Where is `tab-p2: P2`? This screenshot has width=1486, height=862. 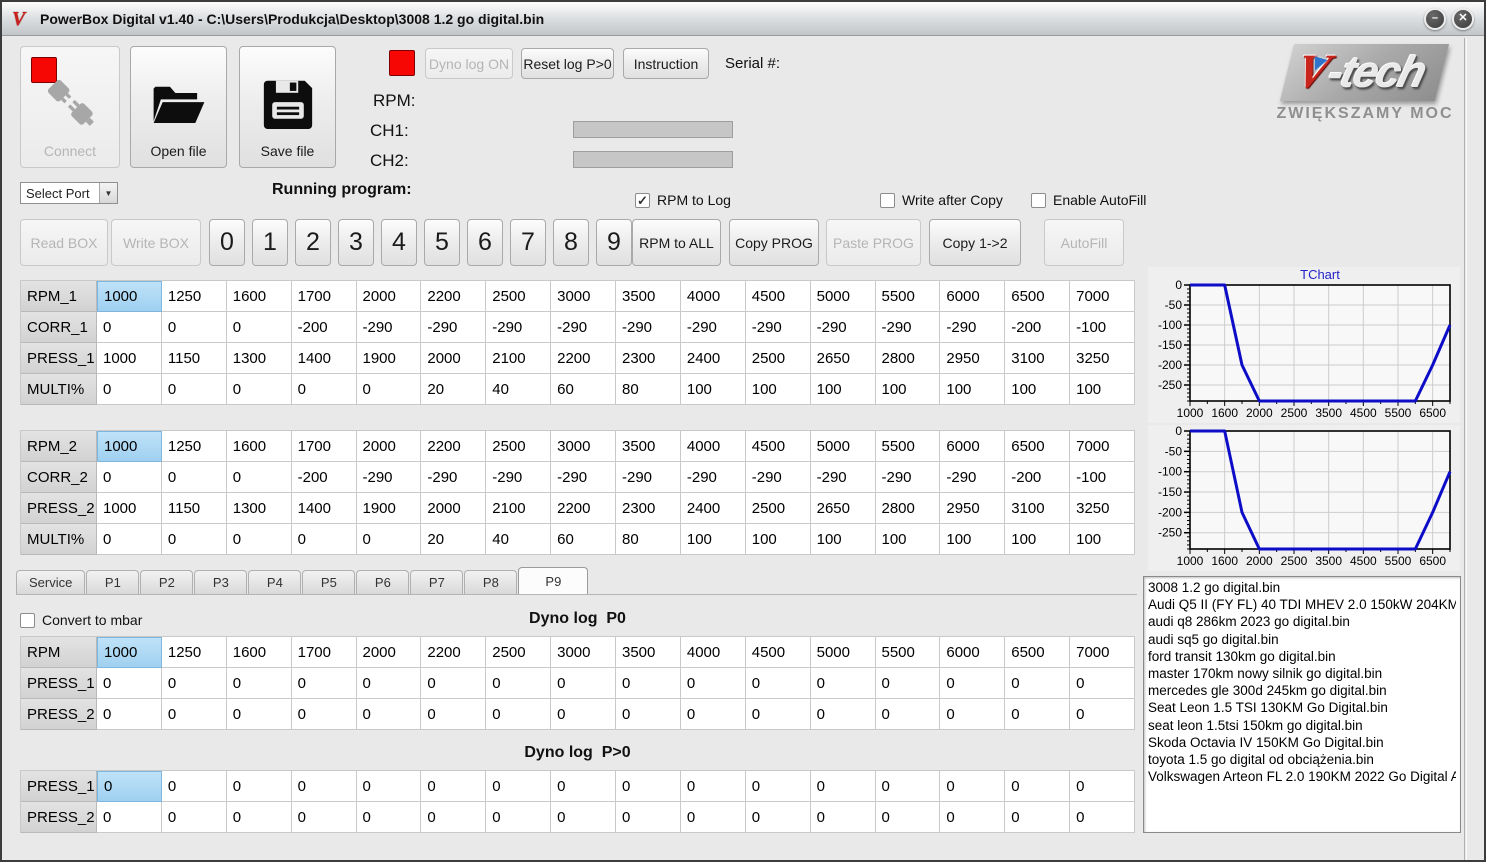 tab-p2: P2 is located at coordinates (167, 582).